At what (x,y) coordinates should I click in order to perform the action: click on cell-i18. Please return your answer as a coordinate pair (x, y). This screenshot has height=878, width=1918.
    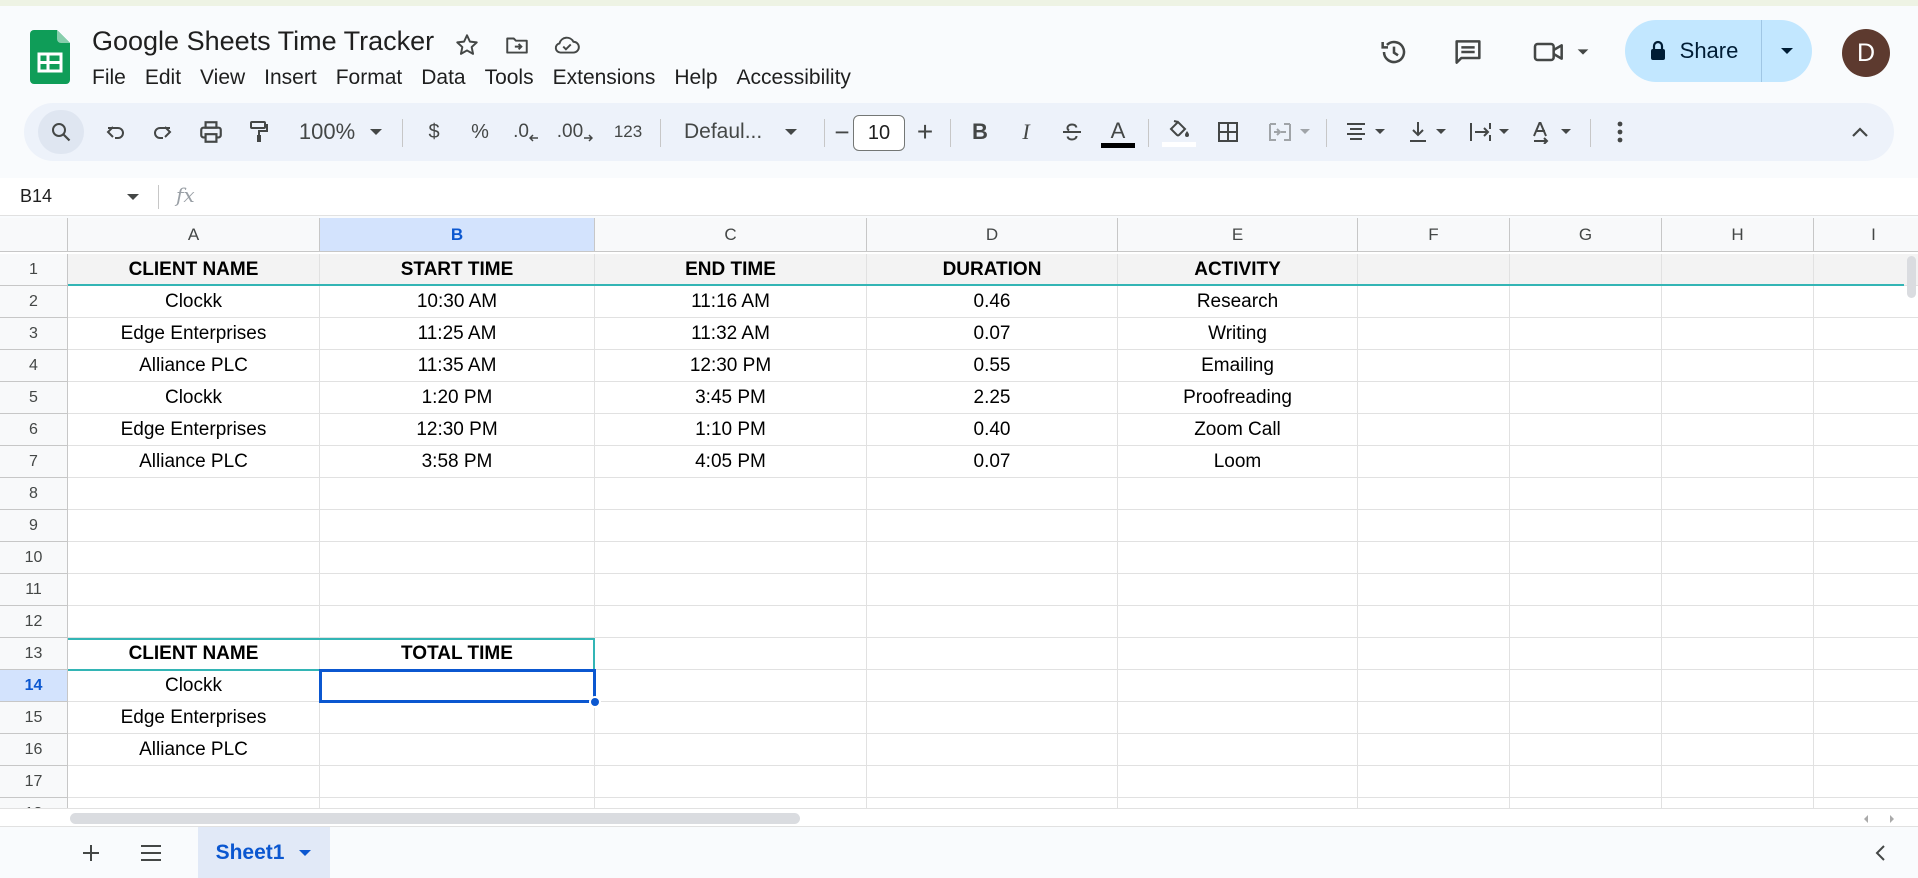
    Looking at the image, I should click on (1866, 803).